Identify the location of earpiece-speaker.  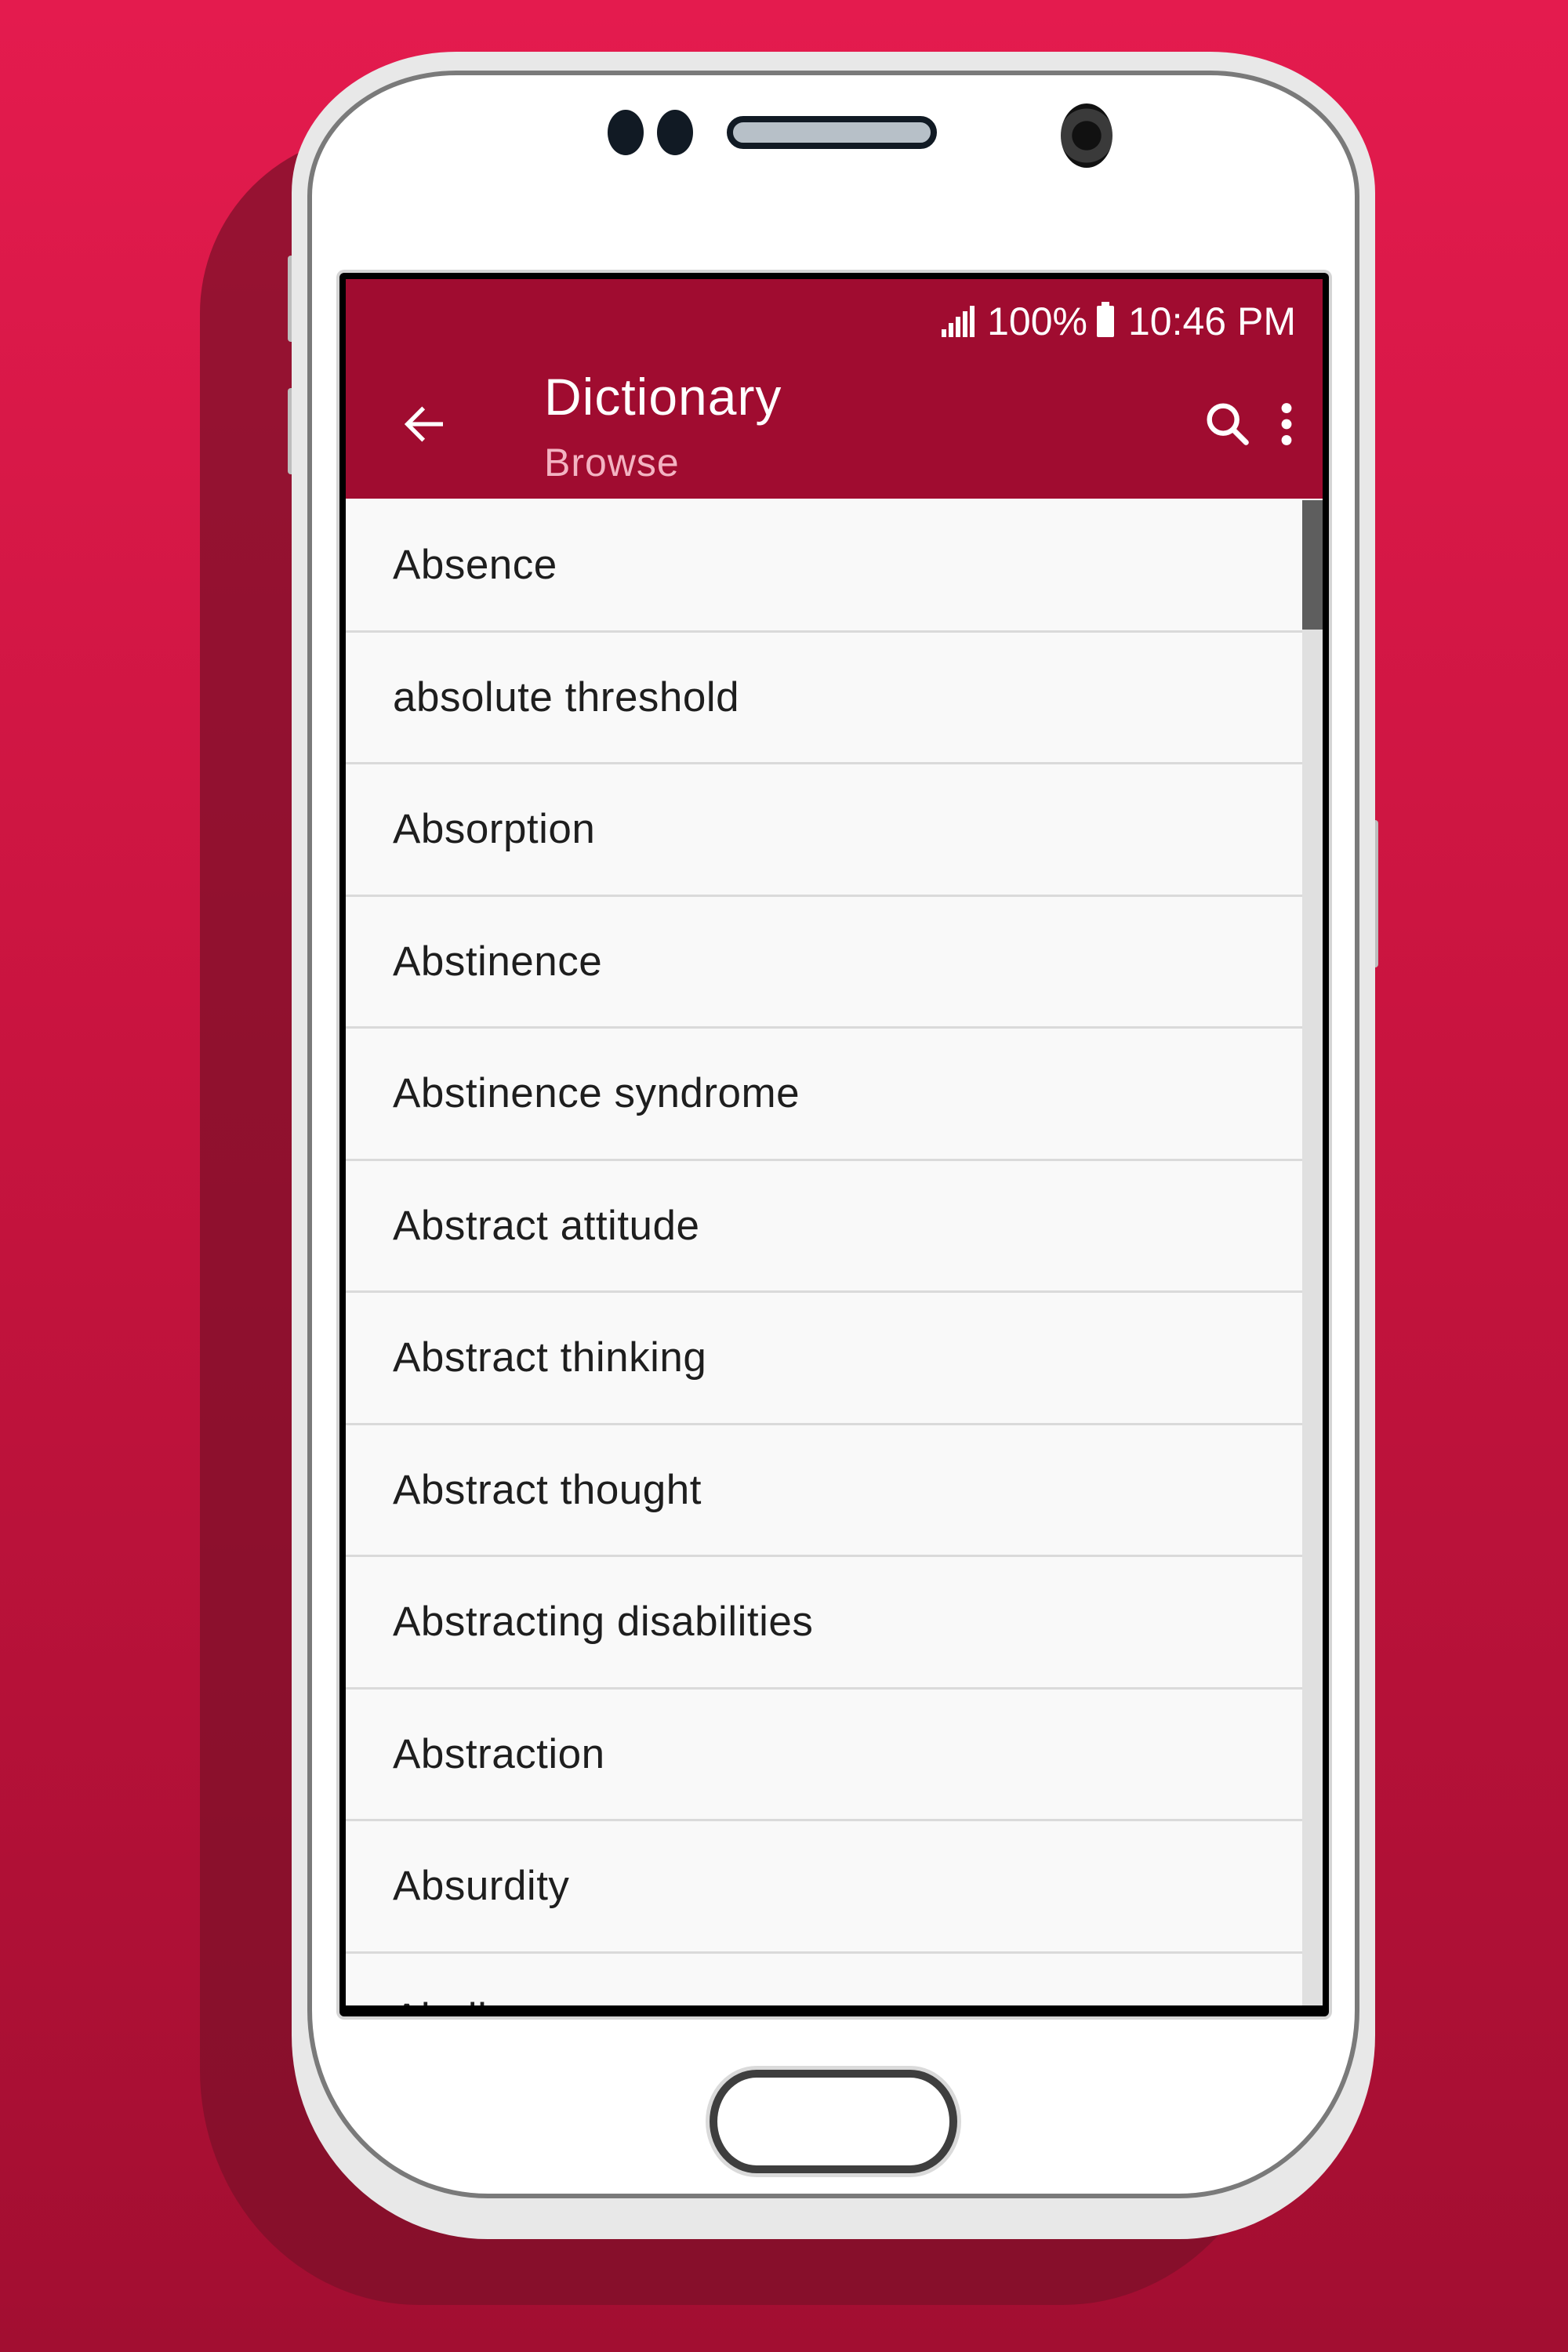
(832, 132).